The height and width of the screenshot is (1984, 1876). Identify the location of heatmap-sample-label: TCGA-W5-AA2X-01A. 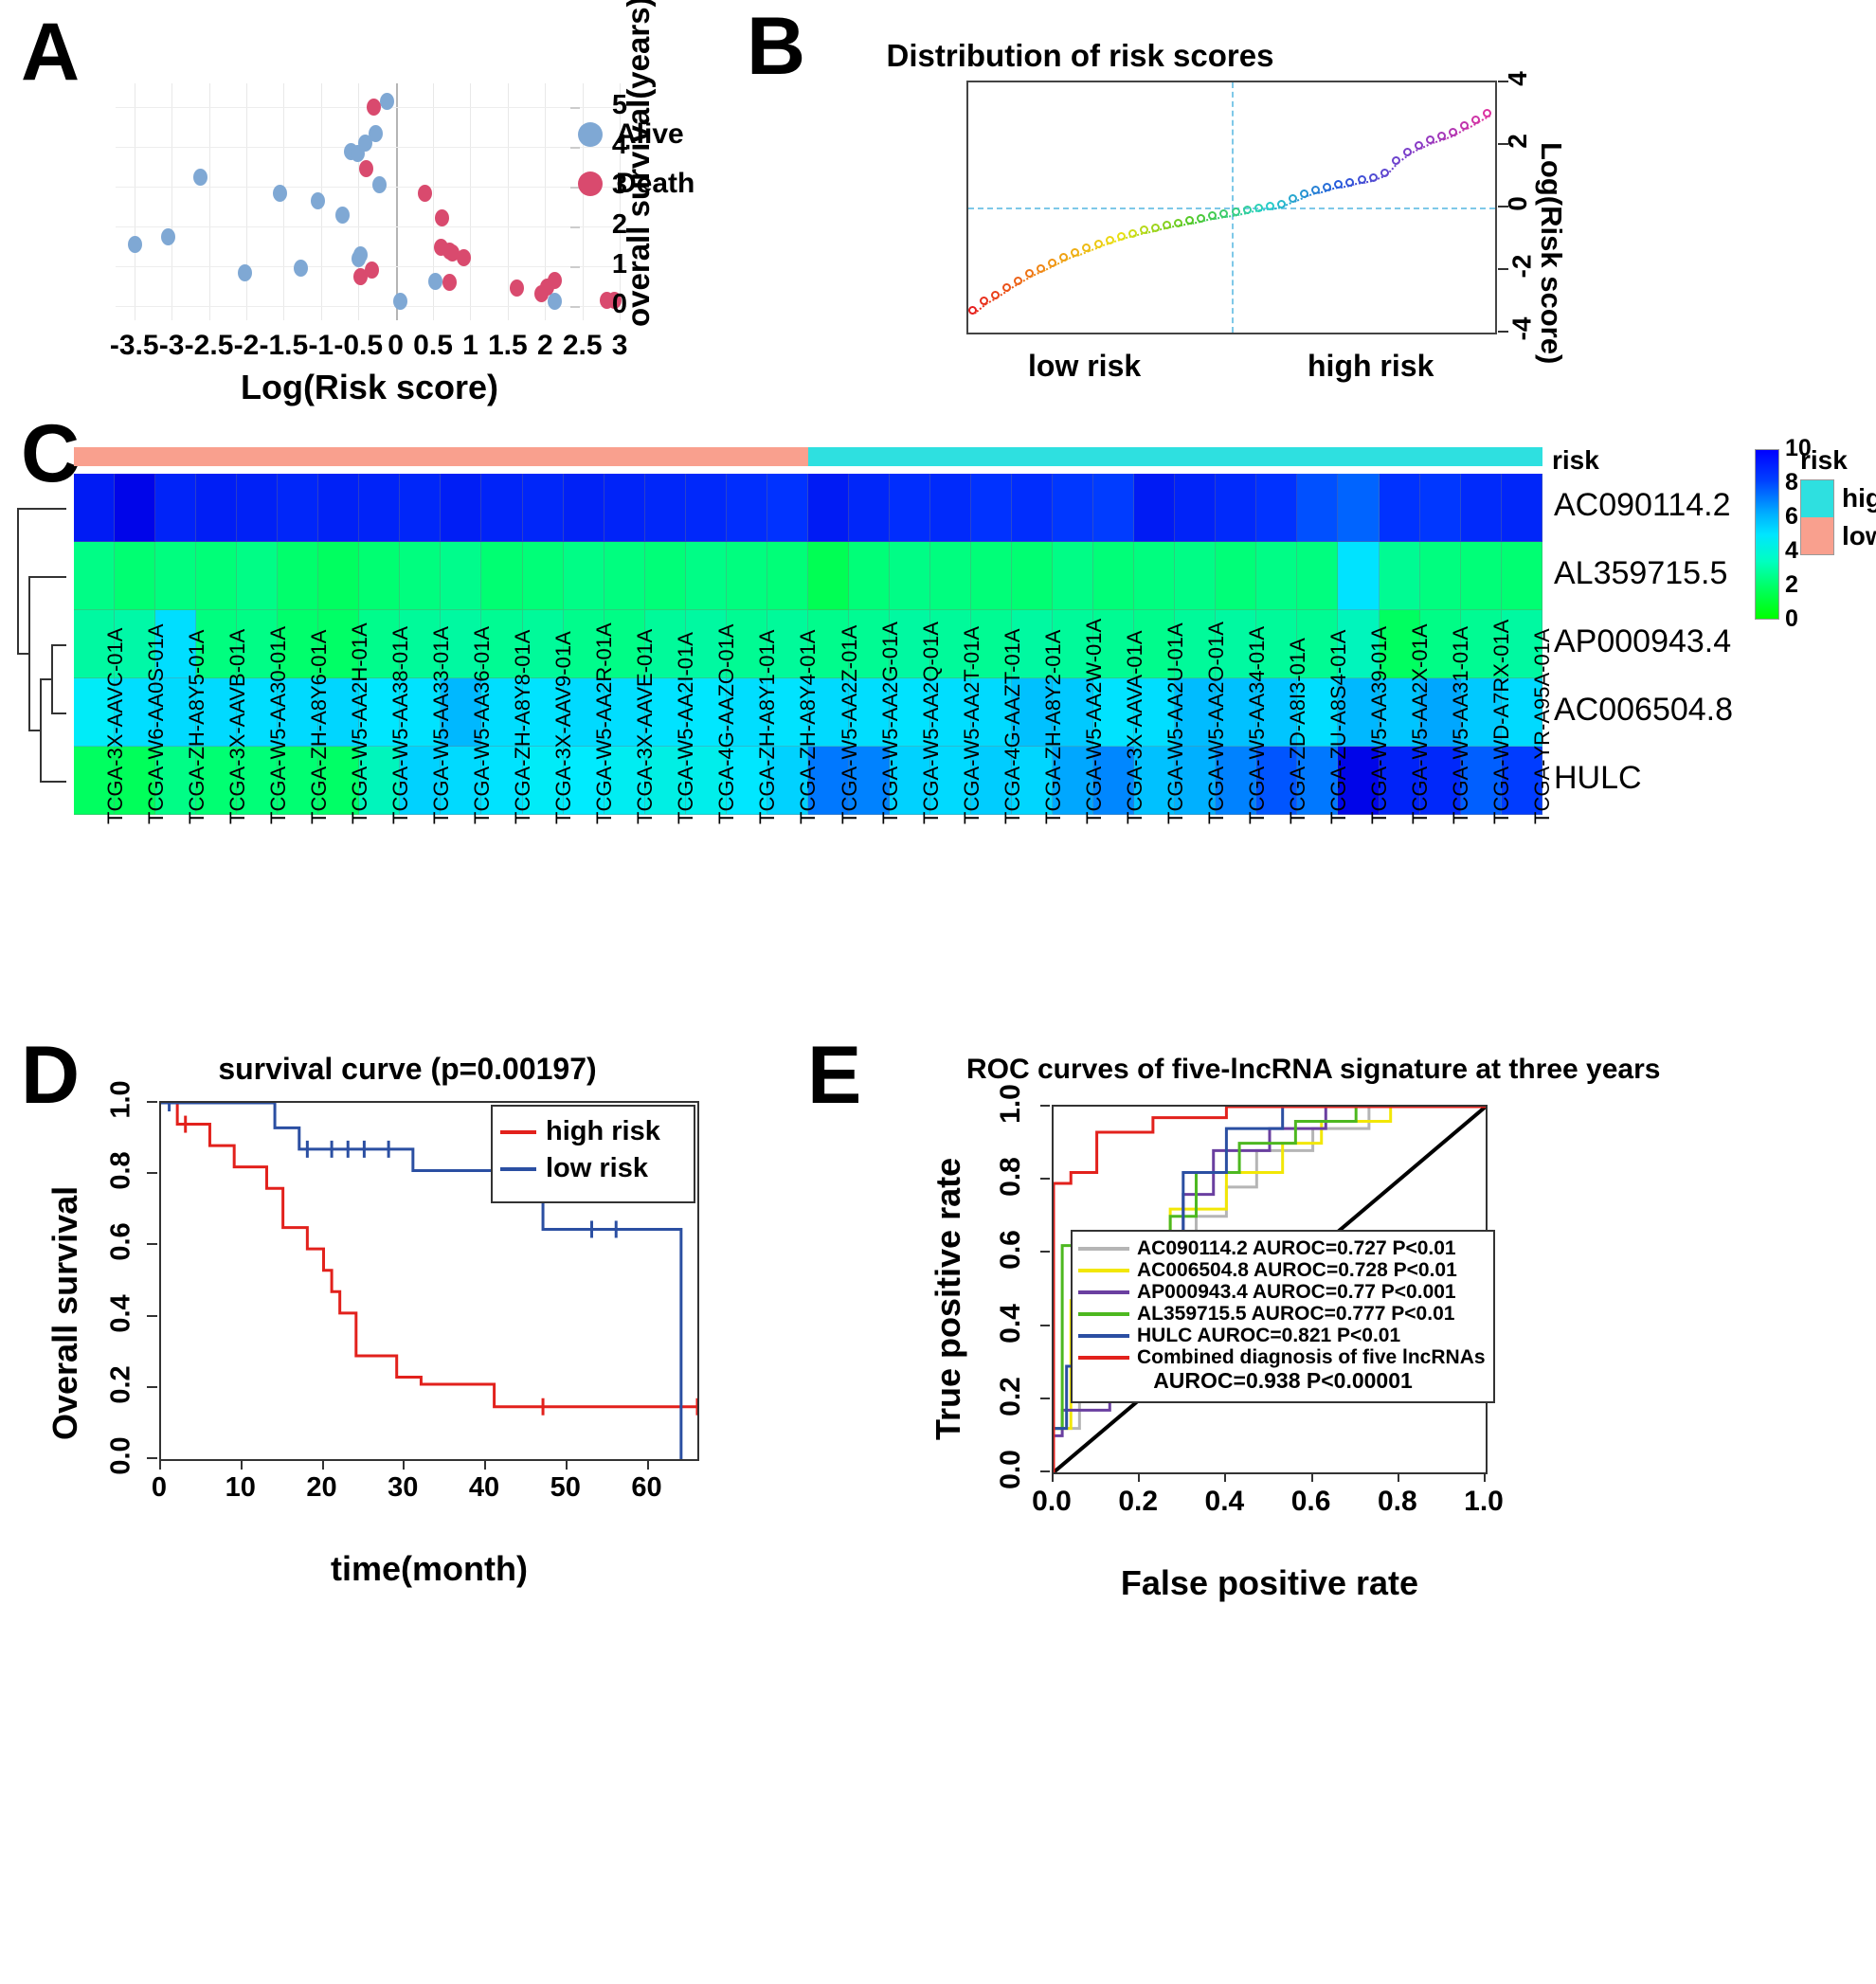
(1421, 724).